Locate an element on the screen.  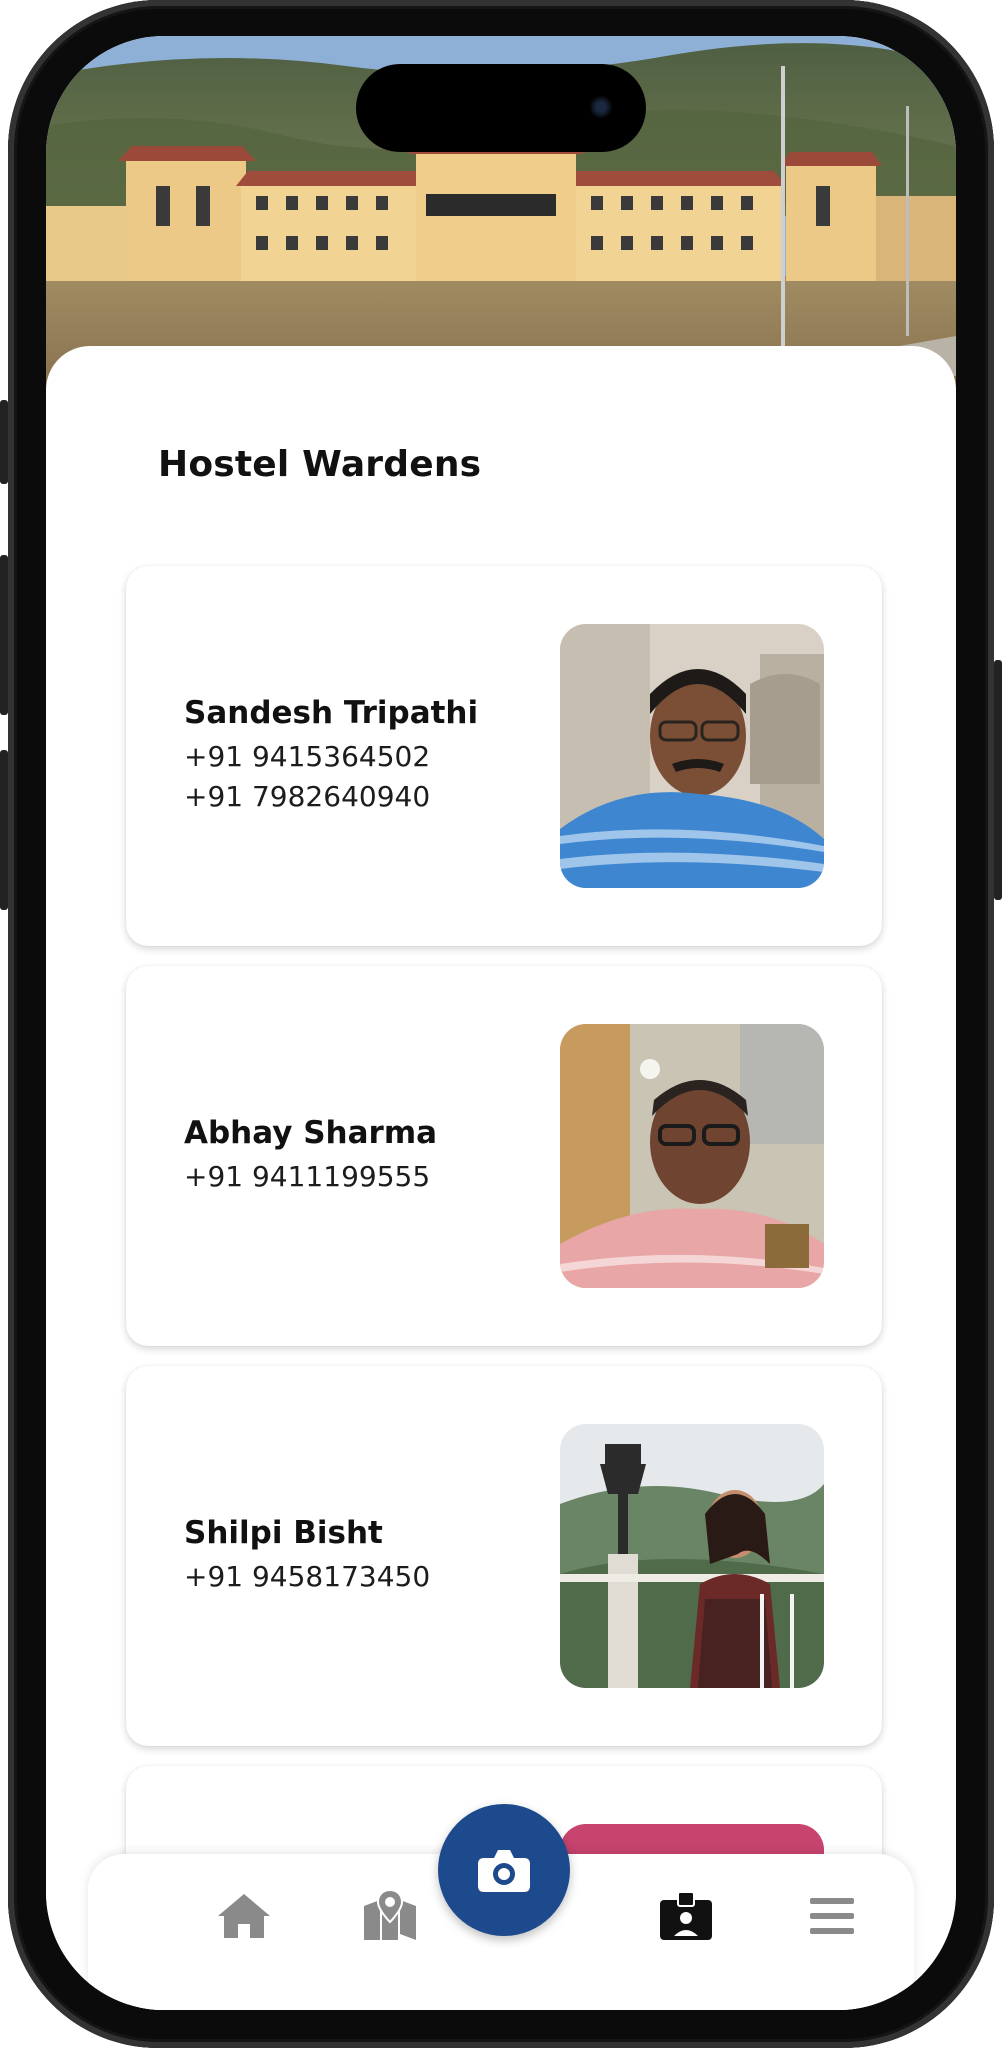
map-icon is located at coordinates (390, 1915).